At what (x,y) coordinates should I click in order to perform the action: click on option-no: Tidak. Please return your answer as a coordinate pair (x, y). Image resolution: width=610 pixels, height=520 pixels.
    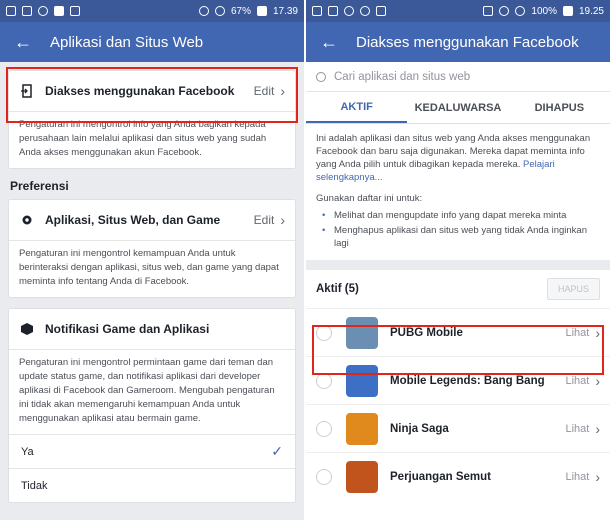
    Looking at the image, I should click on (152, 485).